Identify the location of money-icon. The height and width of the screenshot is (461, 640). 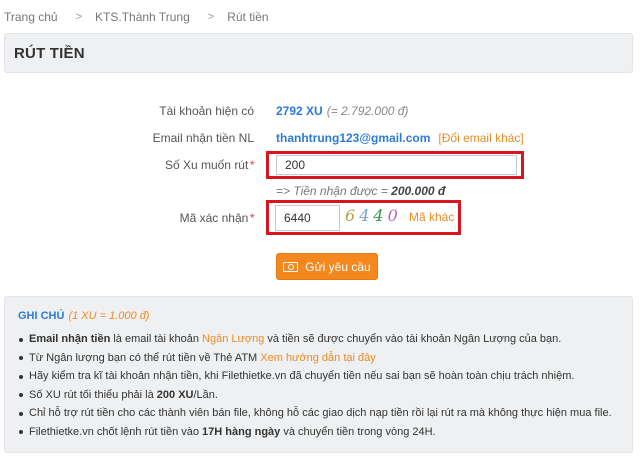
(291, 266).